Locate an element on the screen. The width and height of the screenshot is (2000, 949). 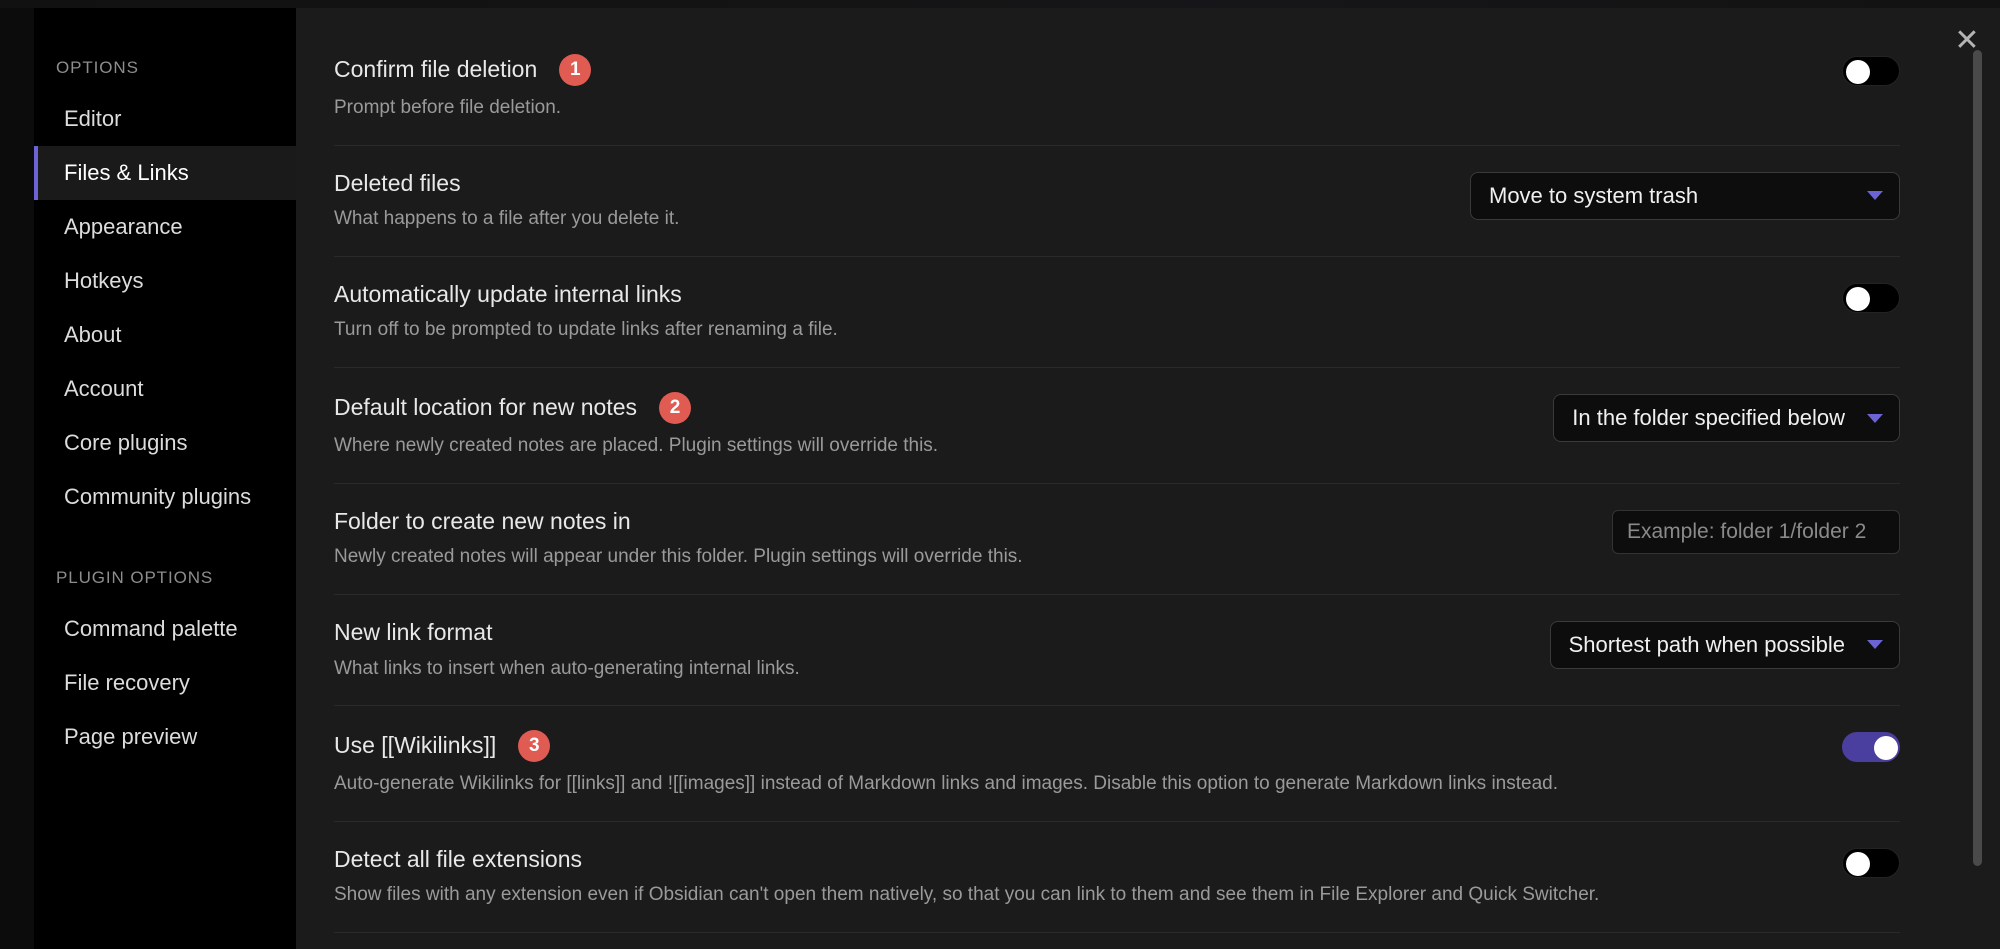
vertical-scrollbar is located at coordinates (1977, 478).